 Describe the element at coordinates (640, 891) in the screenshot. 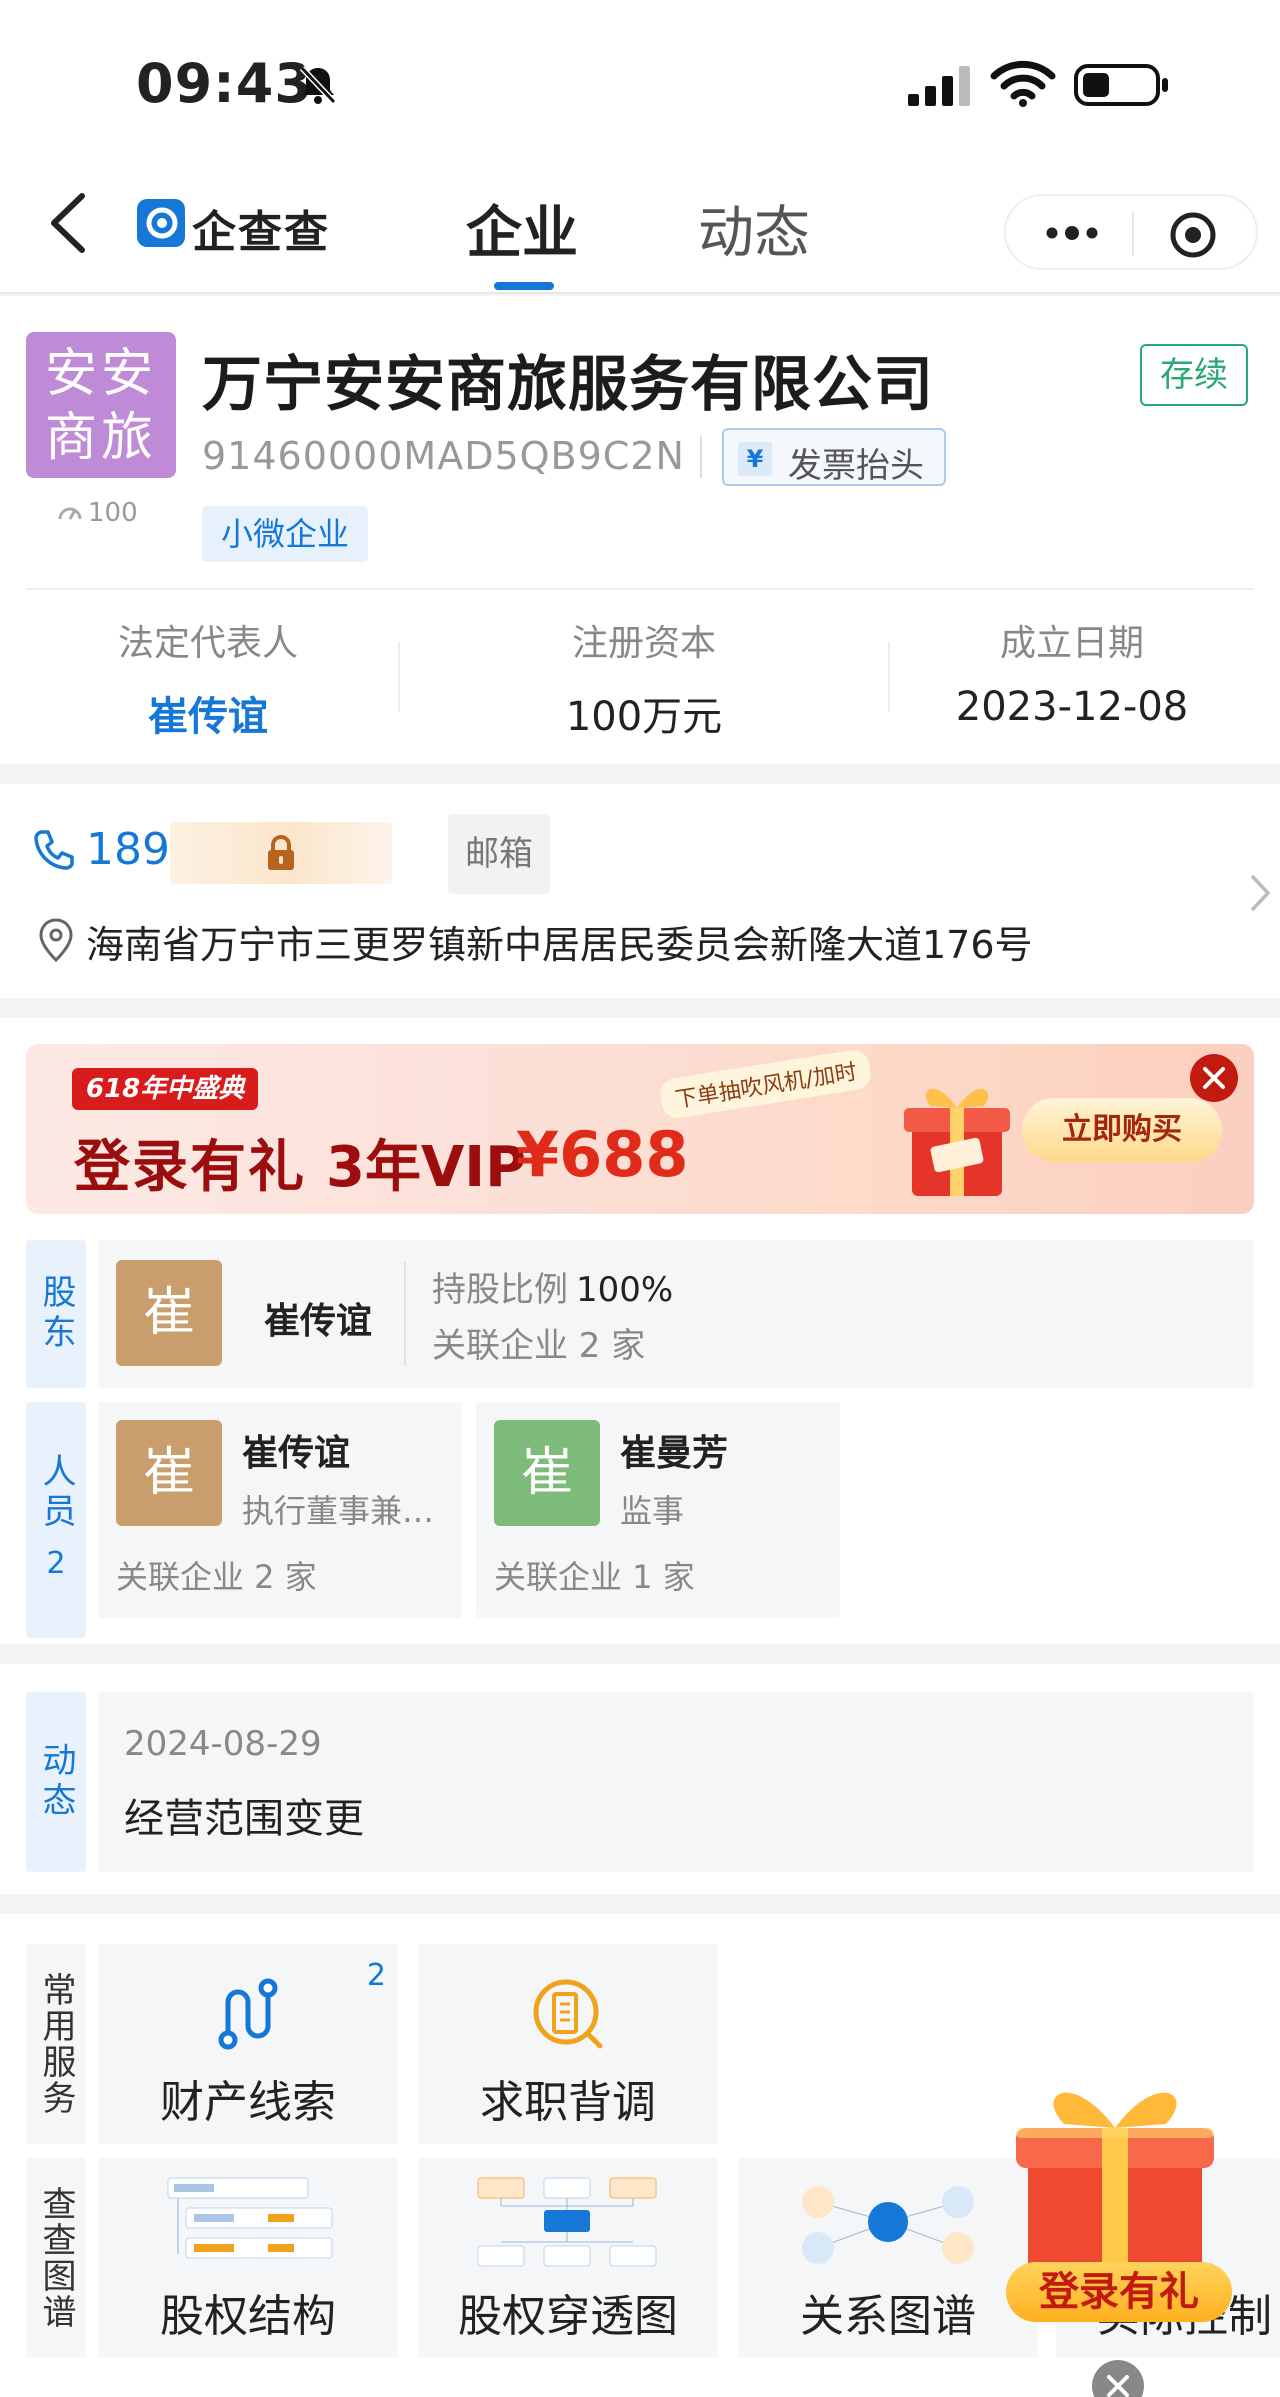

I see `contact-card: 189 邮箱 海南省万宁市三更罗镇新中居居民委员会新隆大道176号` at that location.